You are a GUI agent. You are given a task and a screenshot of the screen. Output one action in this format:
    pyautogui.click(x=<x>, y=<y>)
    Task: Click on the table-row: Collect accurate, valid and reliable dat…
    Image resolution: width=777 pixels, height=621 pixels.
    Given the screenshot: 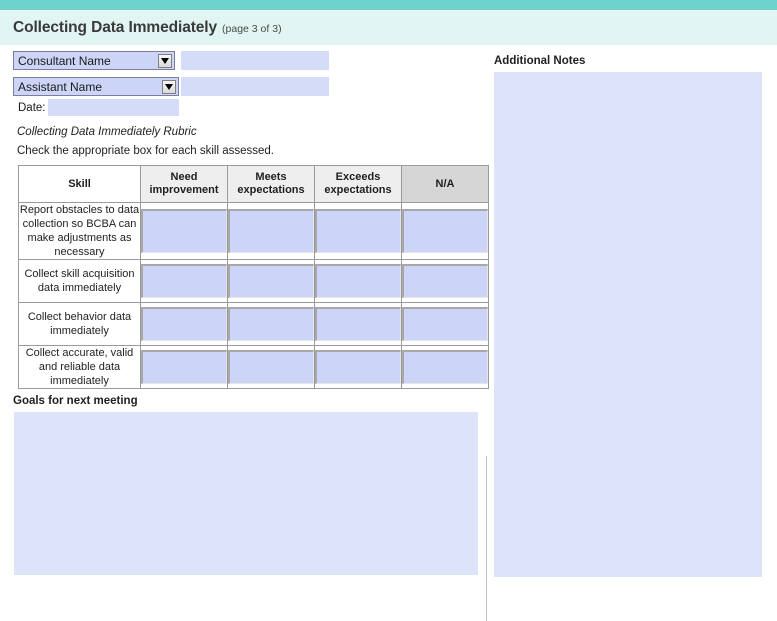 What is the action you would take?
    pyautogui.click(x=253, y=367)
    